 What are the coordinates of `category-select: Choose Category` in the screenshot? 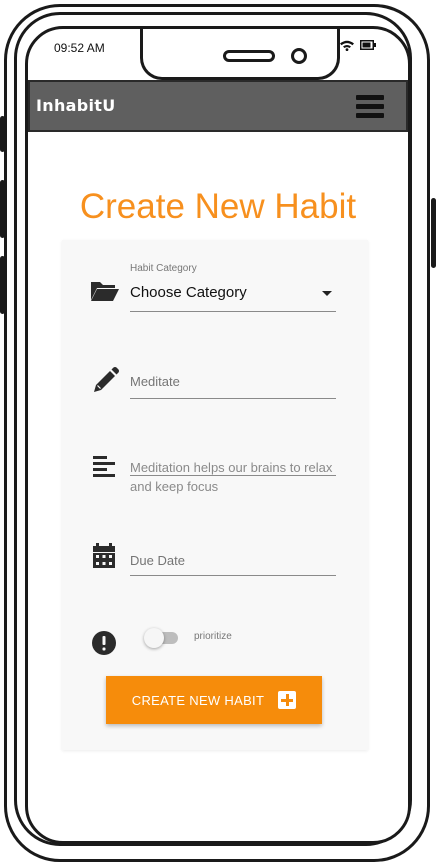 It's located at (188, 292).